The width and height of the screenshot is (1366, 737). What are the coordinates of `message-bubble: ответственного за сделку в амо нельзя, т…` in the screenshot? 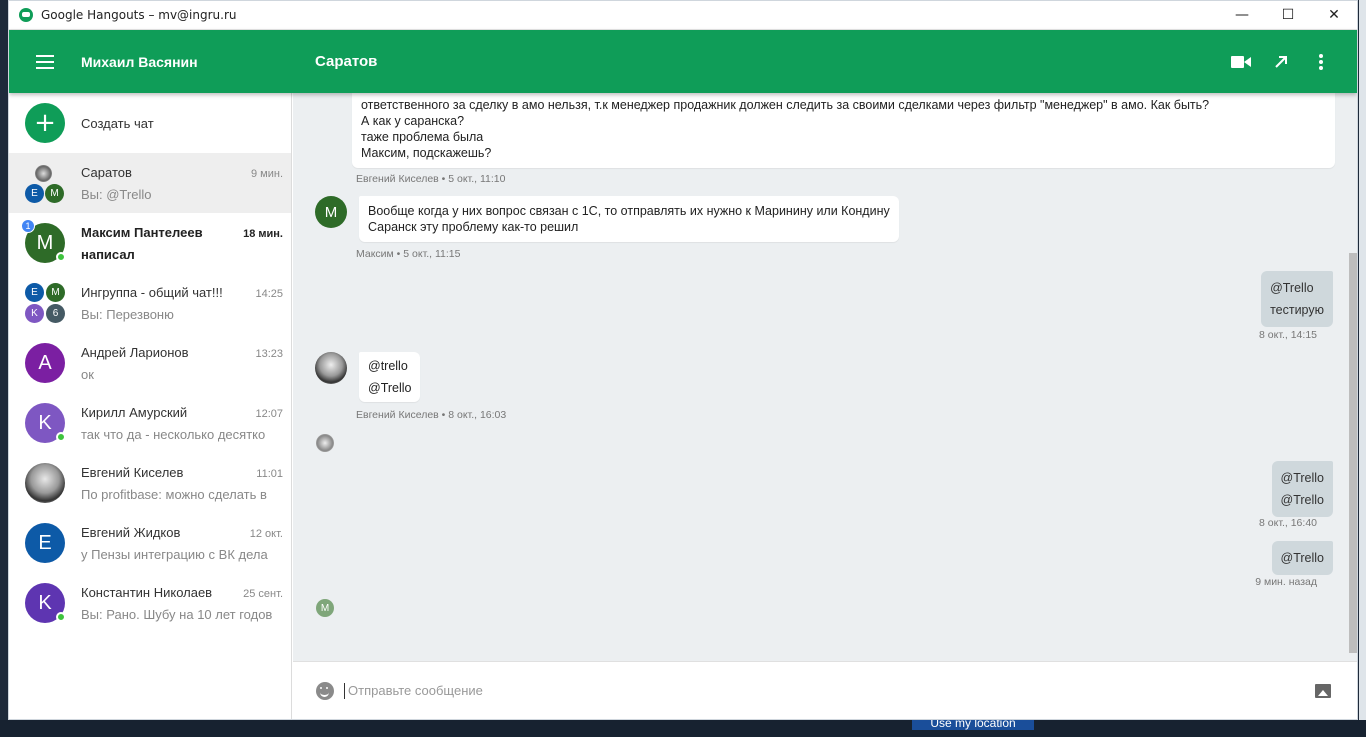 It's located at (843, 130).